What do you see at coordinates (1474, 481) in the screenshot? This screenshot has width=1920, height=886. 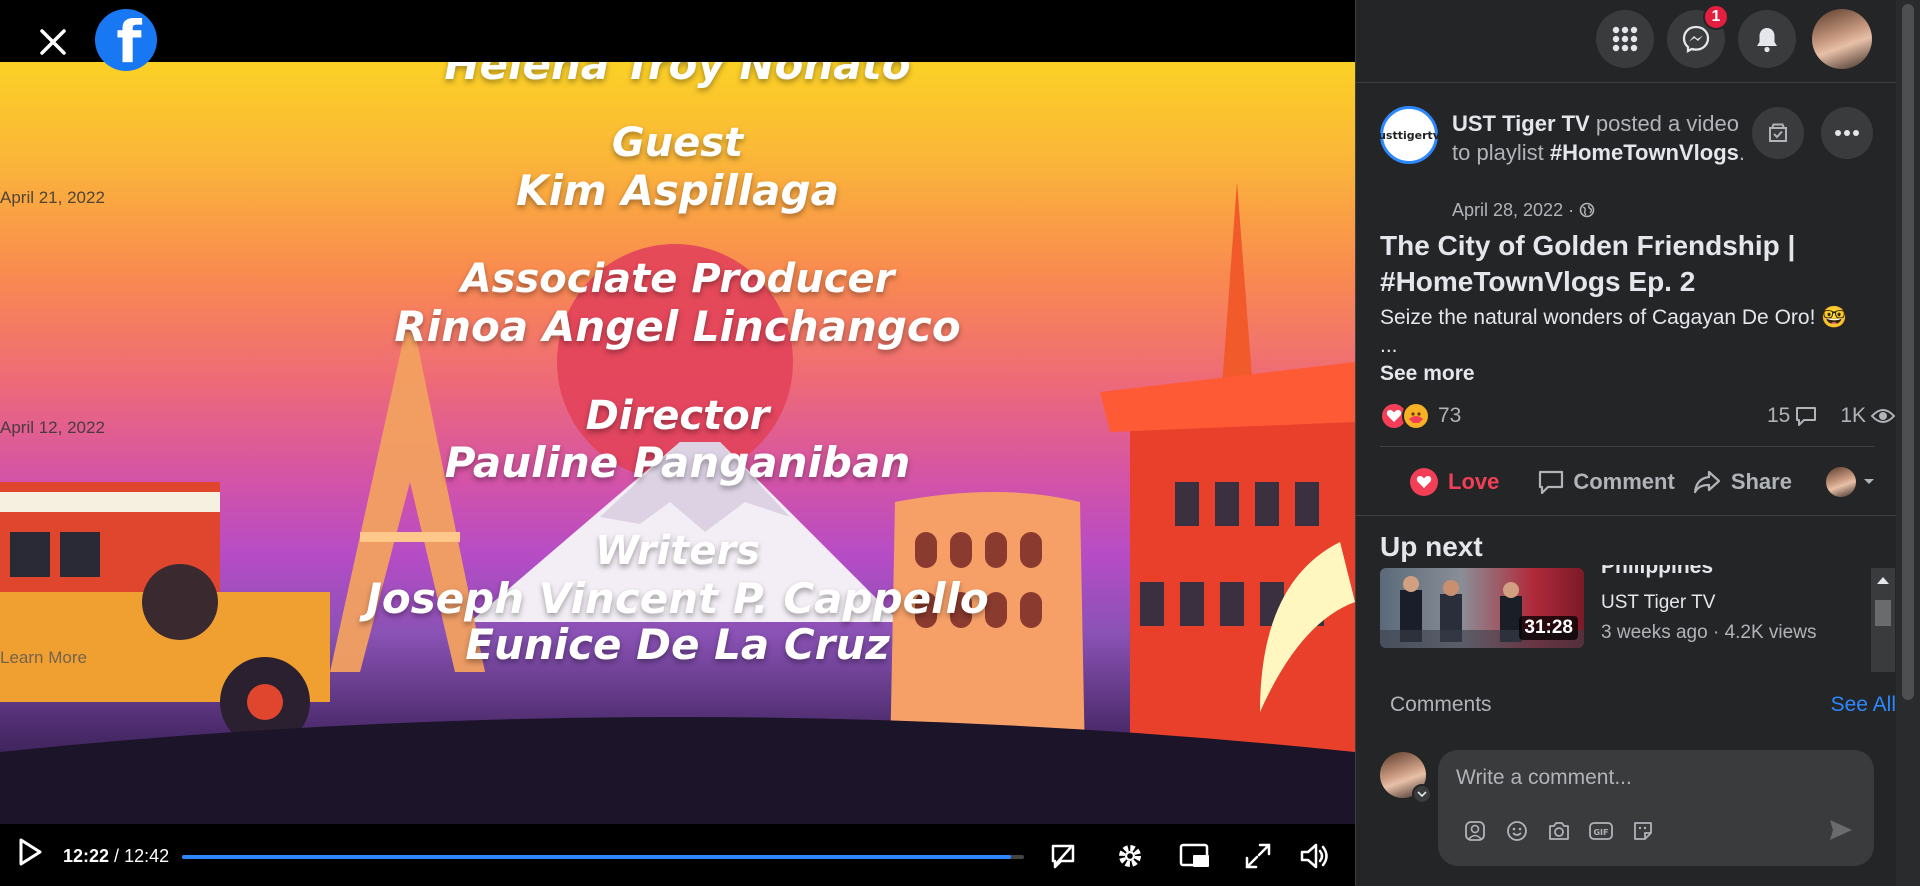 I see `love-label: Love` at bounding box center [1474, 481].